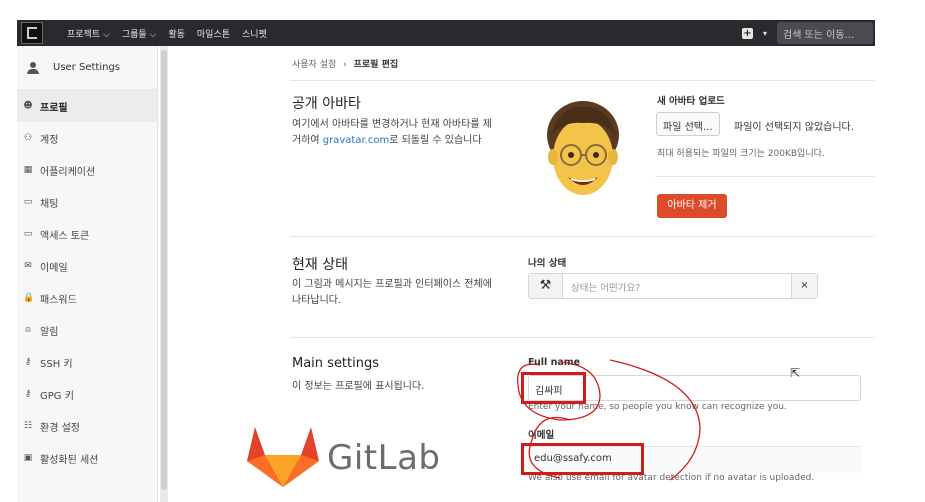 The width and height of the screenshot is (925, 502). What do you see at coordinates (65, 236) in the screenshot?
I see `sidebar-item-label: 액세스 토큰` at bounding box center [65, 236].